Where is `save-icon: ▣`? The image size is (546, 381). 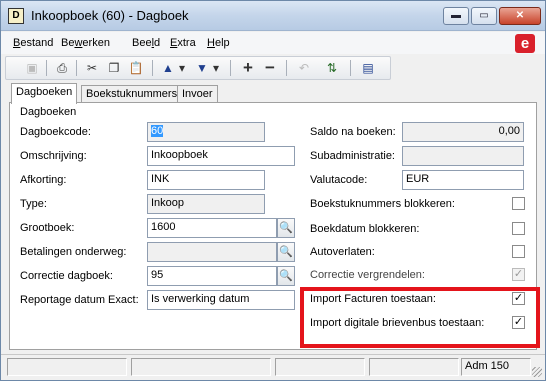
save-icon: ▣ is located at coordinates (32, 68).